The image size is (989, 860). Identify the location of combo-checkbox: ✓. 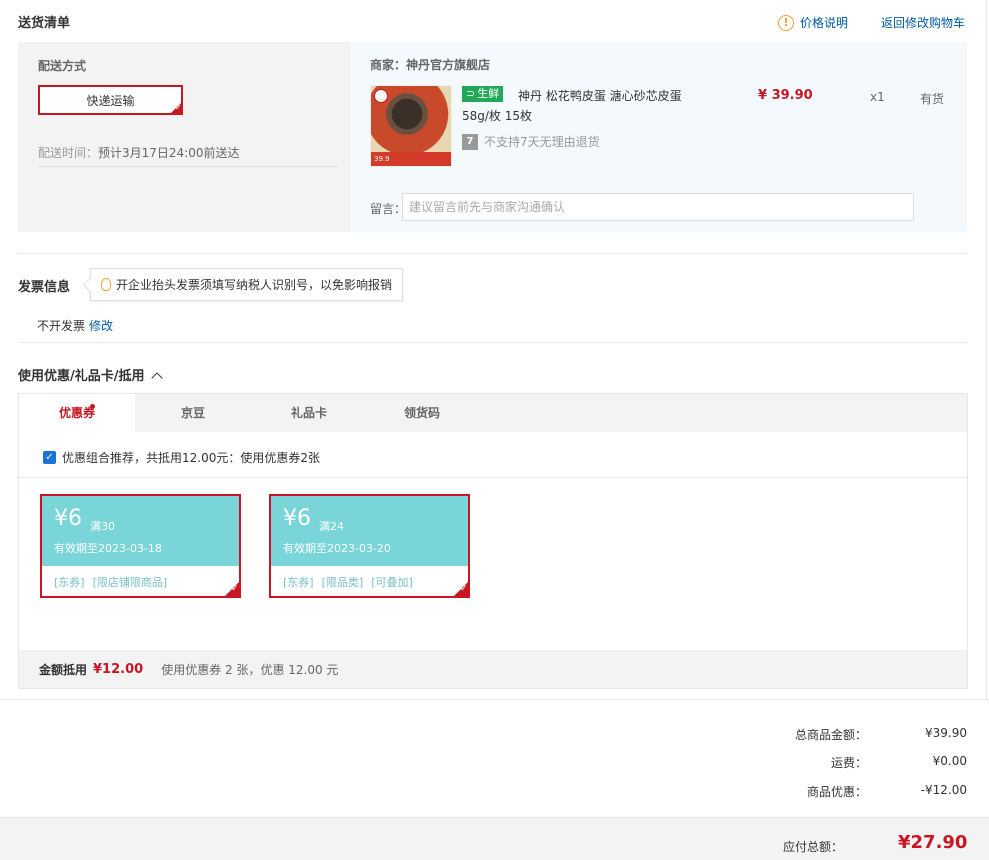
(49, 457).